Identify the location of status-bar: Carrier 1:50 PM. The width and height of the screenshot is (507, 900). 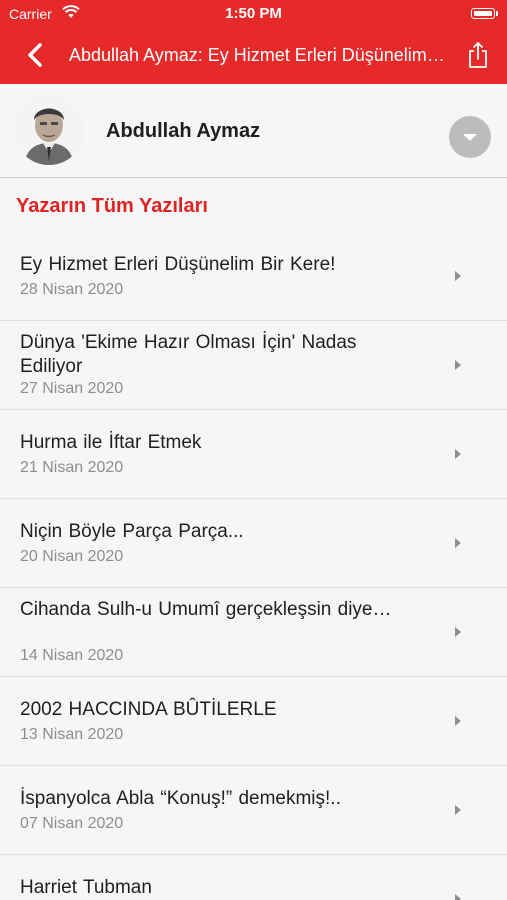
(253, 14).